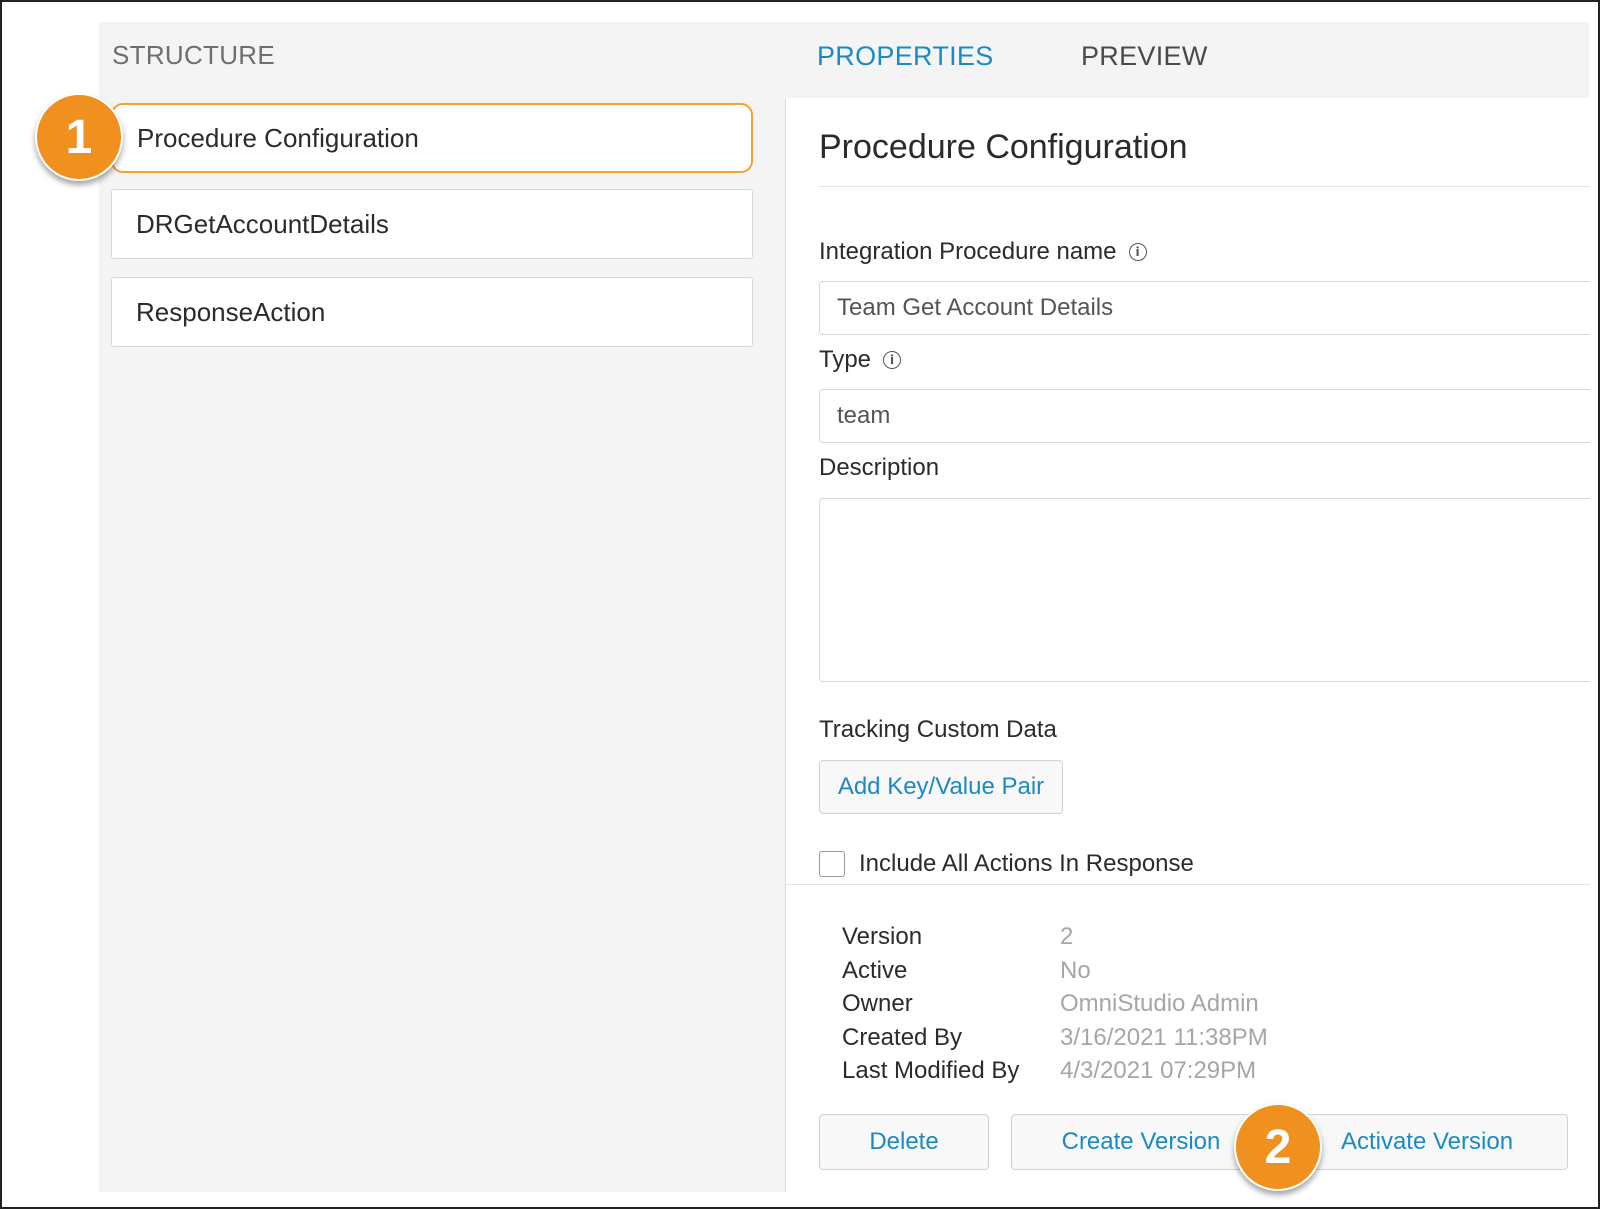  What do you see at coordinates (968, 251) in the screenshot?
I see `name-label: Integration Procedure name` at bounding box center [968, 251].